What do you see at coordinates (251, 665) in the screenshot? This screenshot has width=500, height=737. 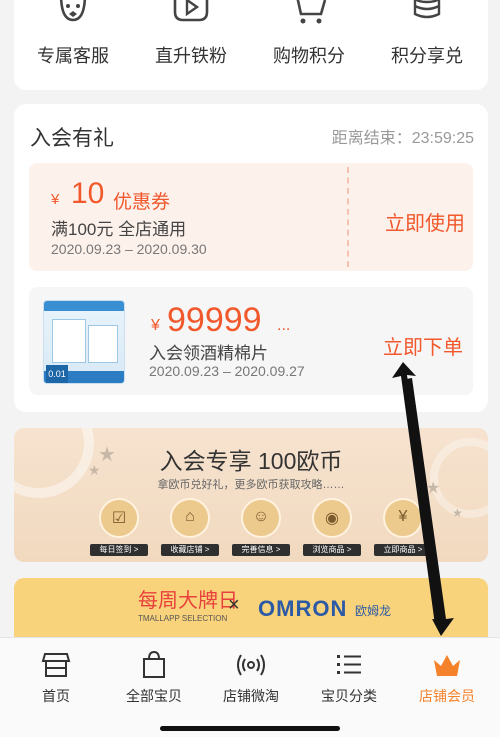 I see `broadcast-icon` at bounding box center [251, 665].